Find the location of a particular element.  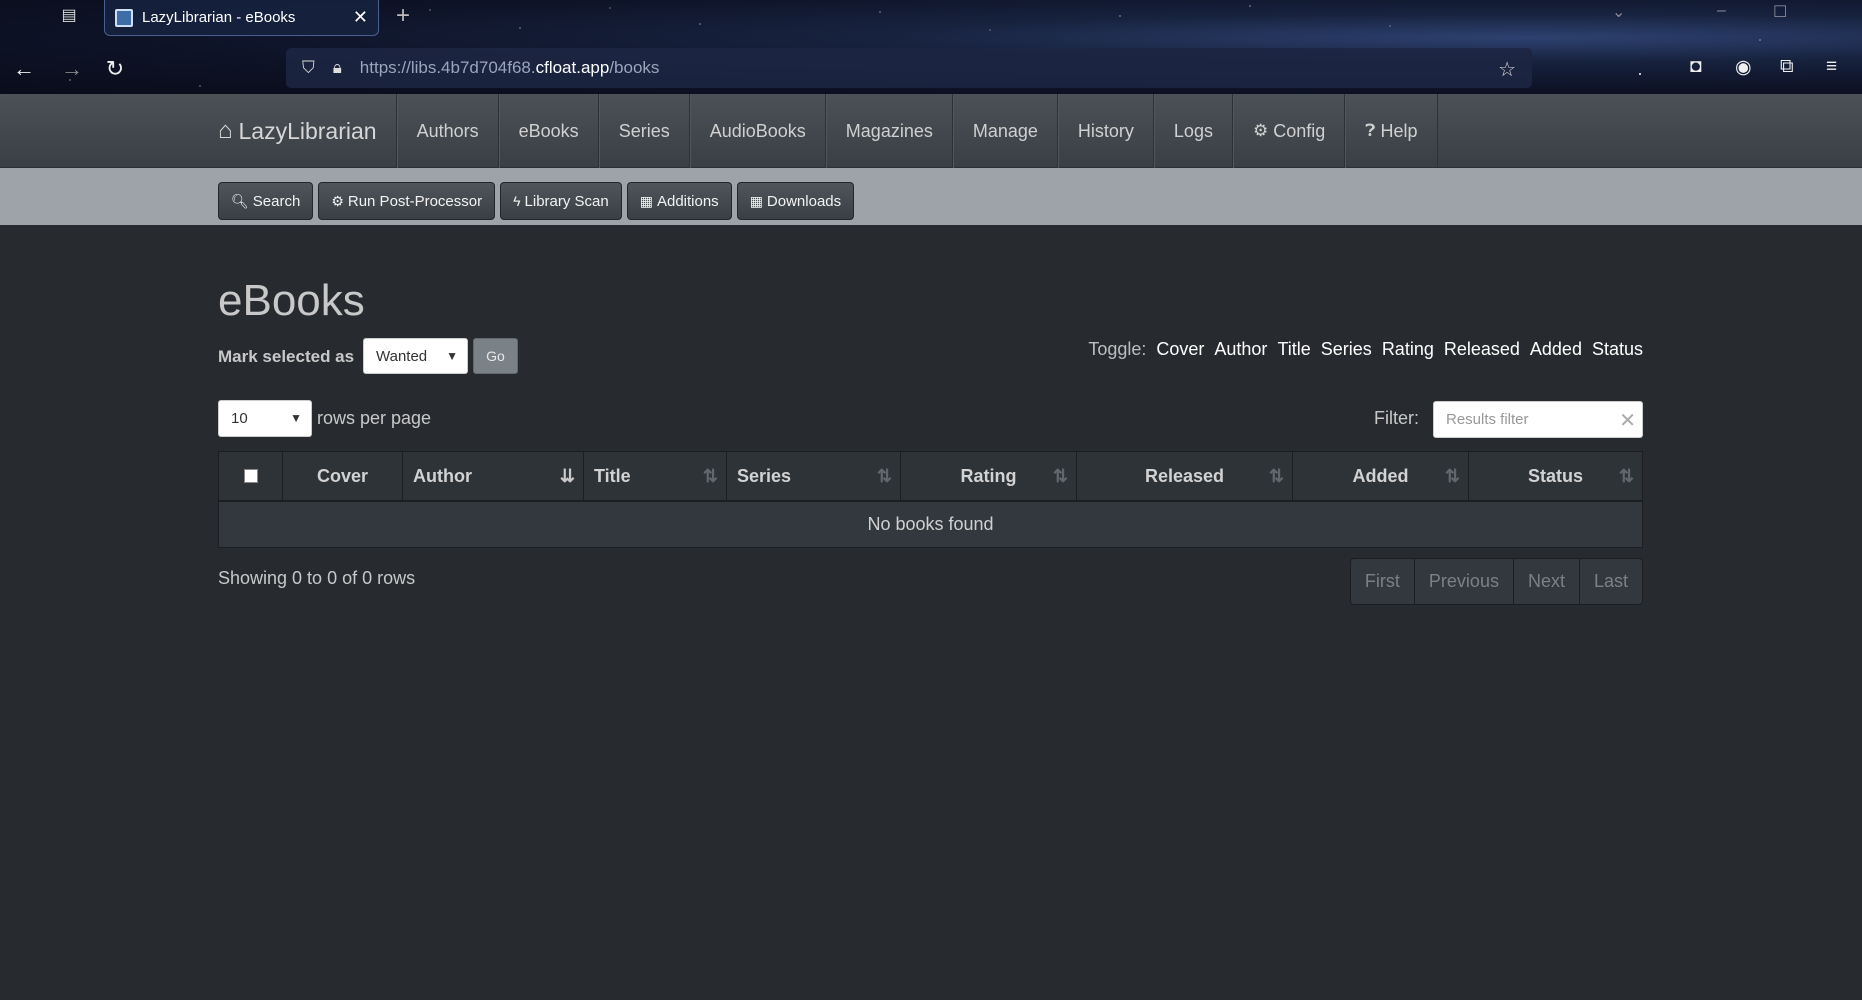

calendar-icon: ▦ is located at coordinates (756, 200).